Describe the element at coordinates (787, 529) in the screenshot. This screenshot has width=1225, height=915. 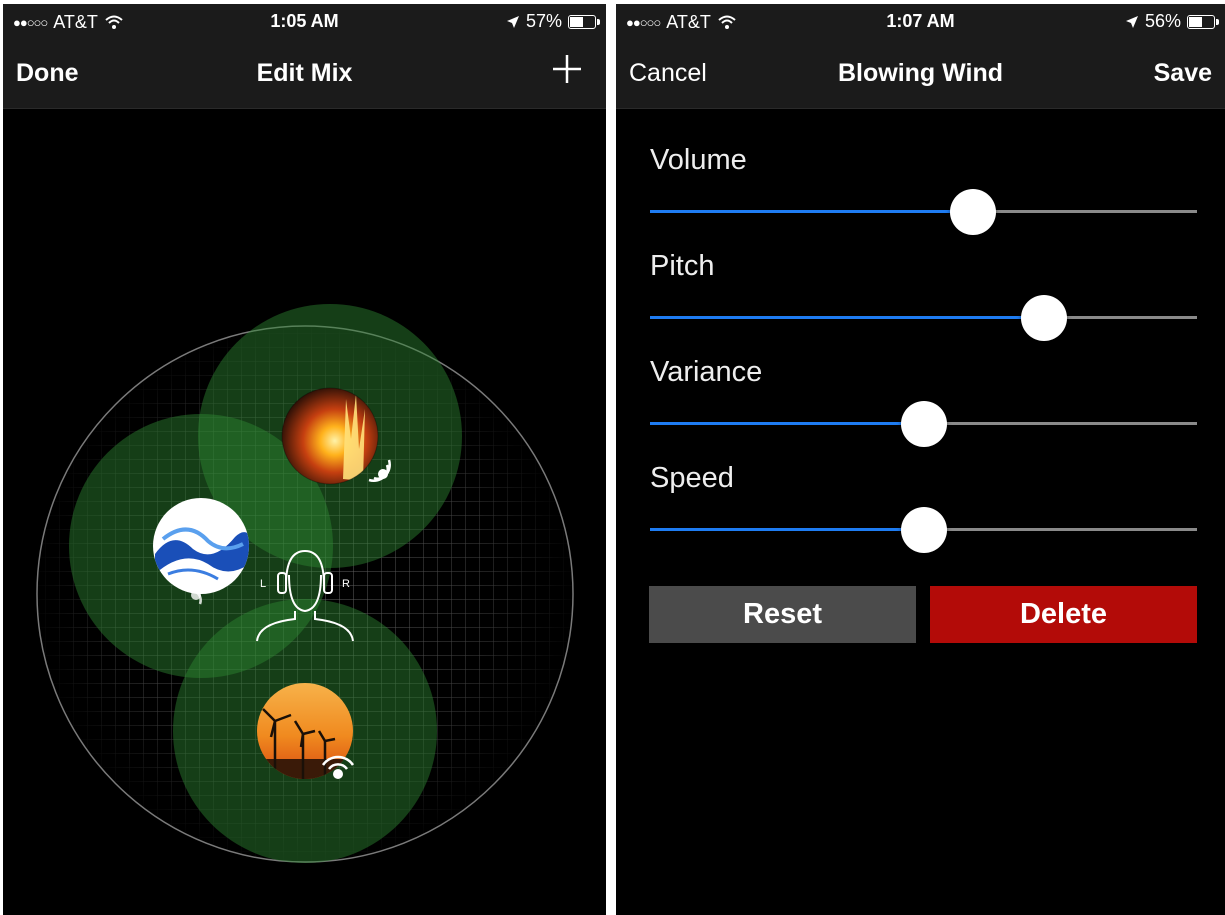
I see `speed-slider-fill` at that location.